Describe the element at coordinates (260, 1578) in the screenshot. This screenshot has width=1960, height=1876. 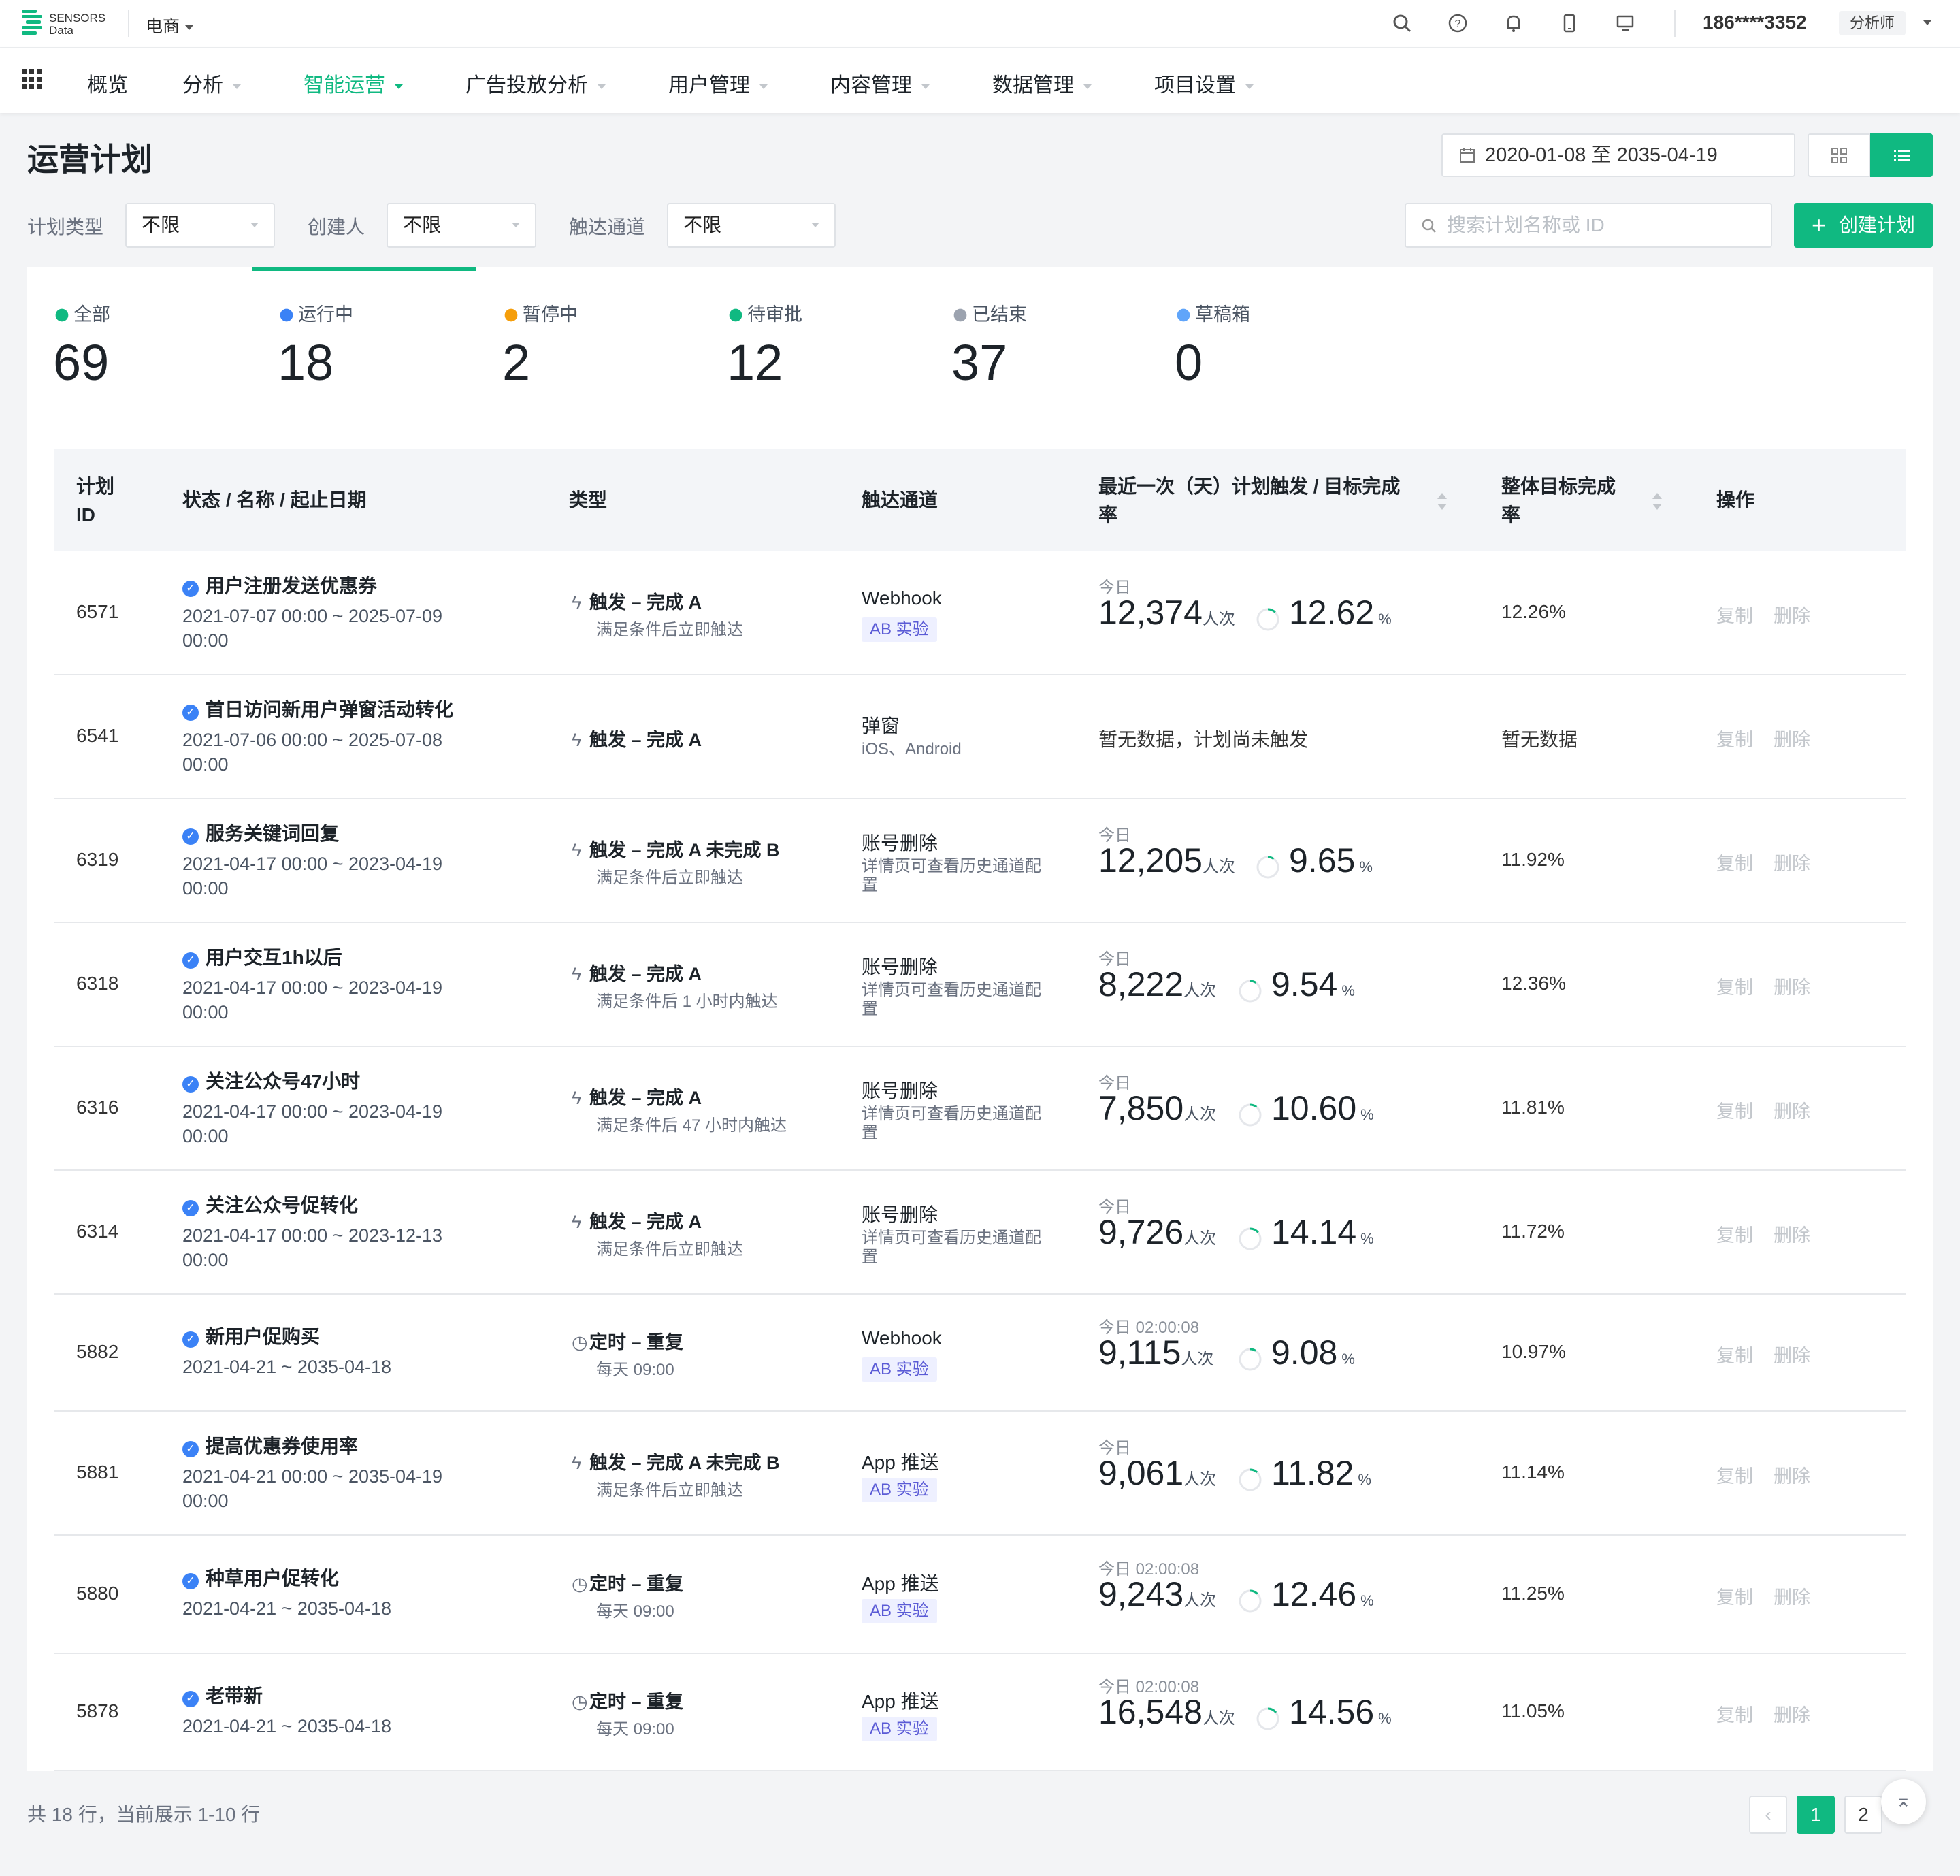
I see `plan-name-link: ✓ 种草用户促转化` at that location.